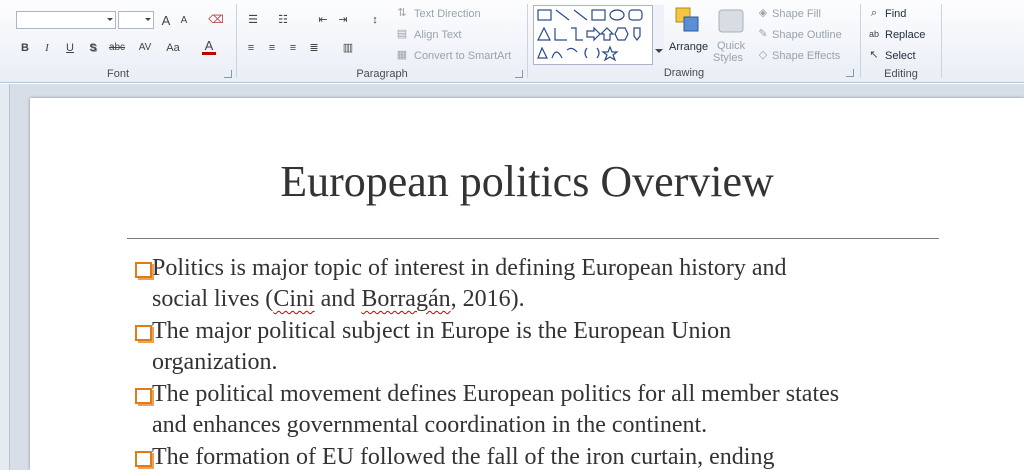  Describe the element at coordinates (209, 47) in the screenshot. I see `font-color-button: A` at that location.